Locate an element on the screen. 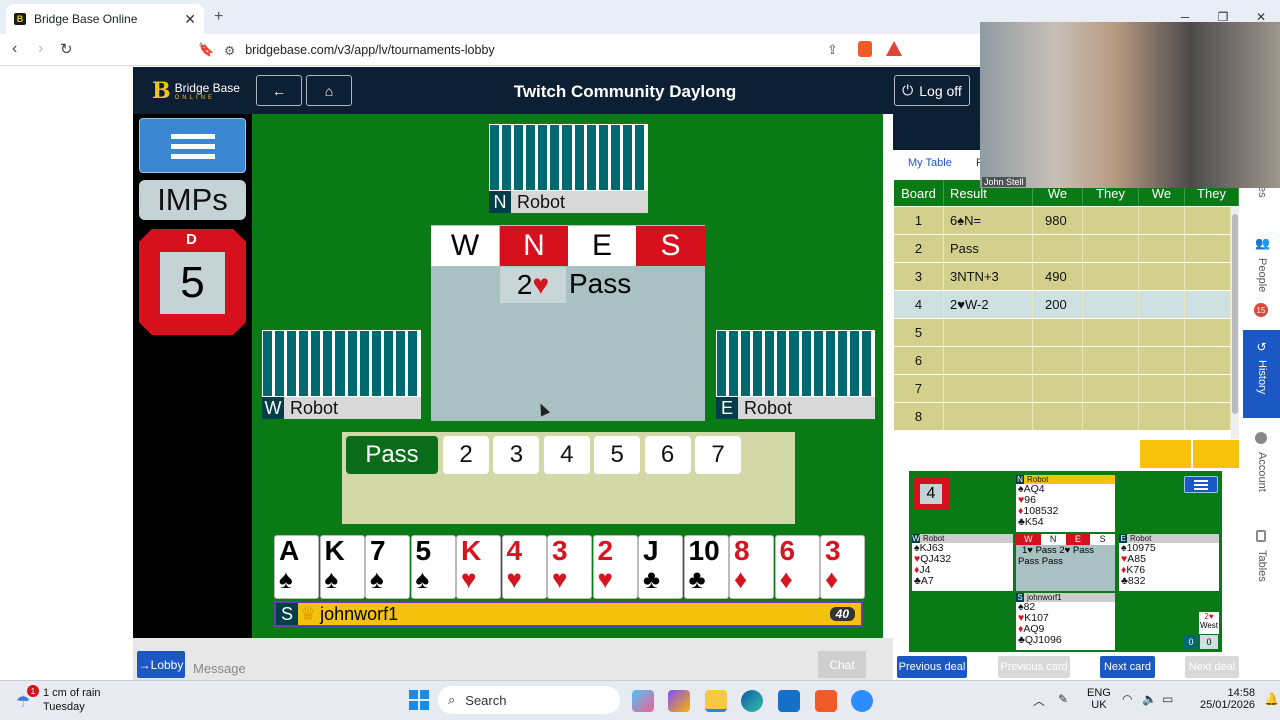 This screenshot has height=720, width=1280. file-explorer-icon is located at coordinates (716, 701).